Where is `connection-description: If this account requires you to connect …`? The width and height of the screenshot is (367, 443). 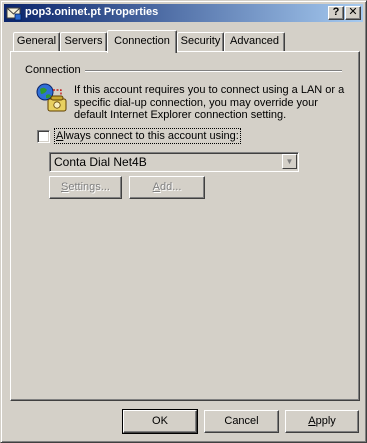
connection-description: If this account requires you to connect … is located at coordinates (209, 102).